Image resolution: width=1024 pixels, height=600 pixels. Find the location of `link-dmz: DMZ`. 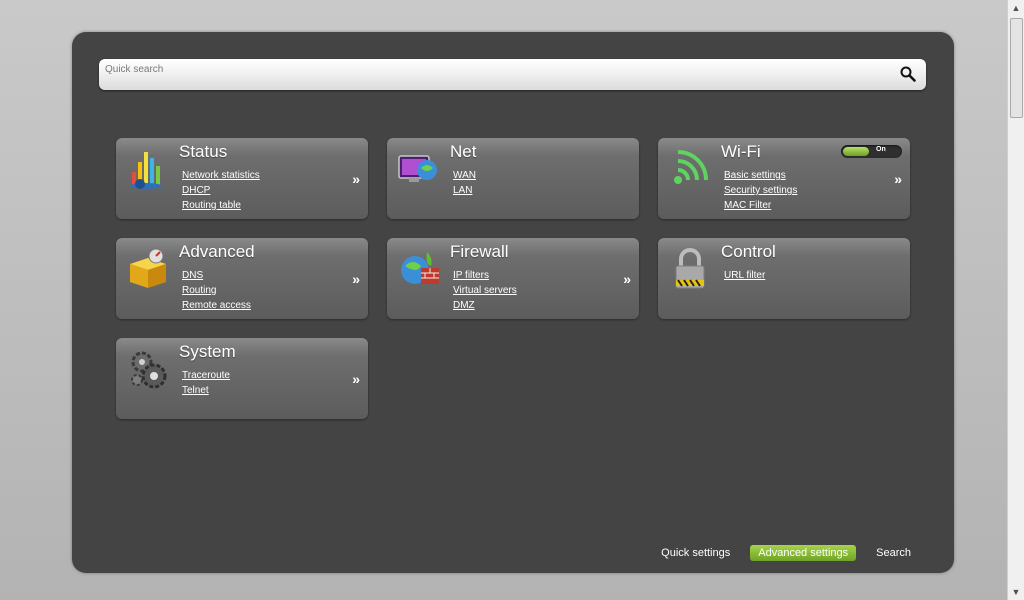

link-dmz: DMZ is located at coordinates (464, 305).